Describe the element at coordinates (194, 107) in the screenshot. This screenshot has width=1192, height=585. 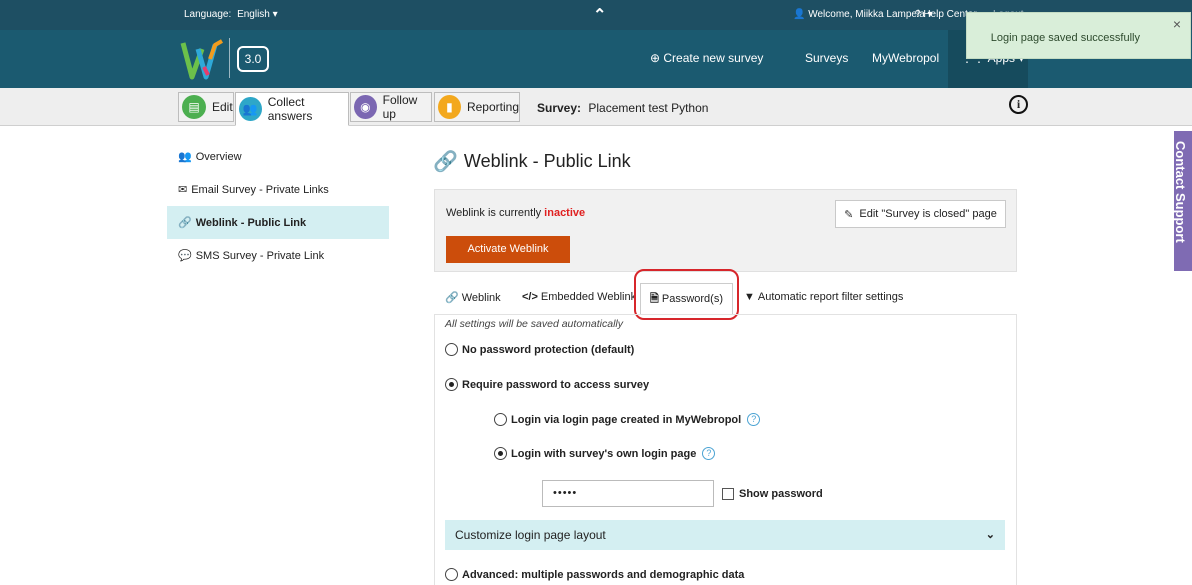
I see `edit-icon: ▤` at that location.